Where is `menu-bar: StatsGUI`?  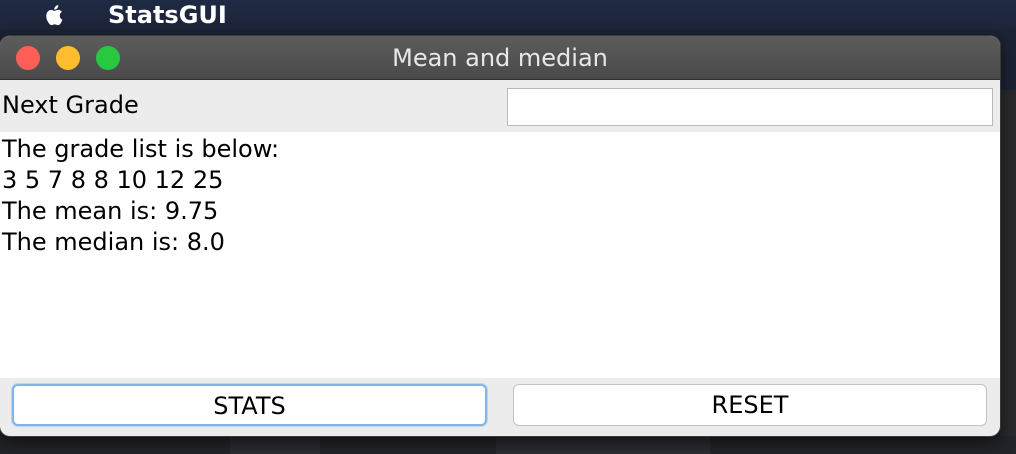
menu-bar: StatsGUI is located at coordinates (508, 15).